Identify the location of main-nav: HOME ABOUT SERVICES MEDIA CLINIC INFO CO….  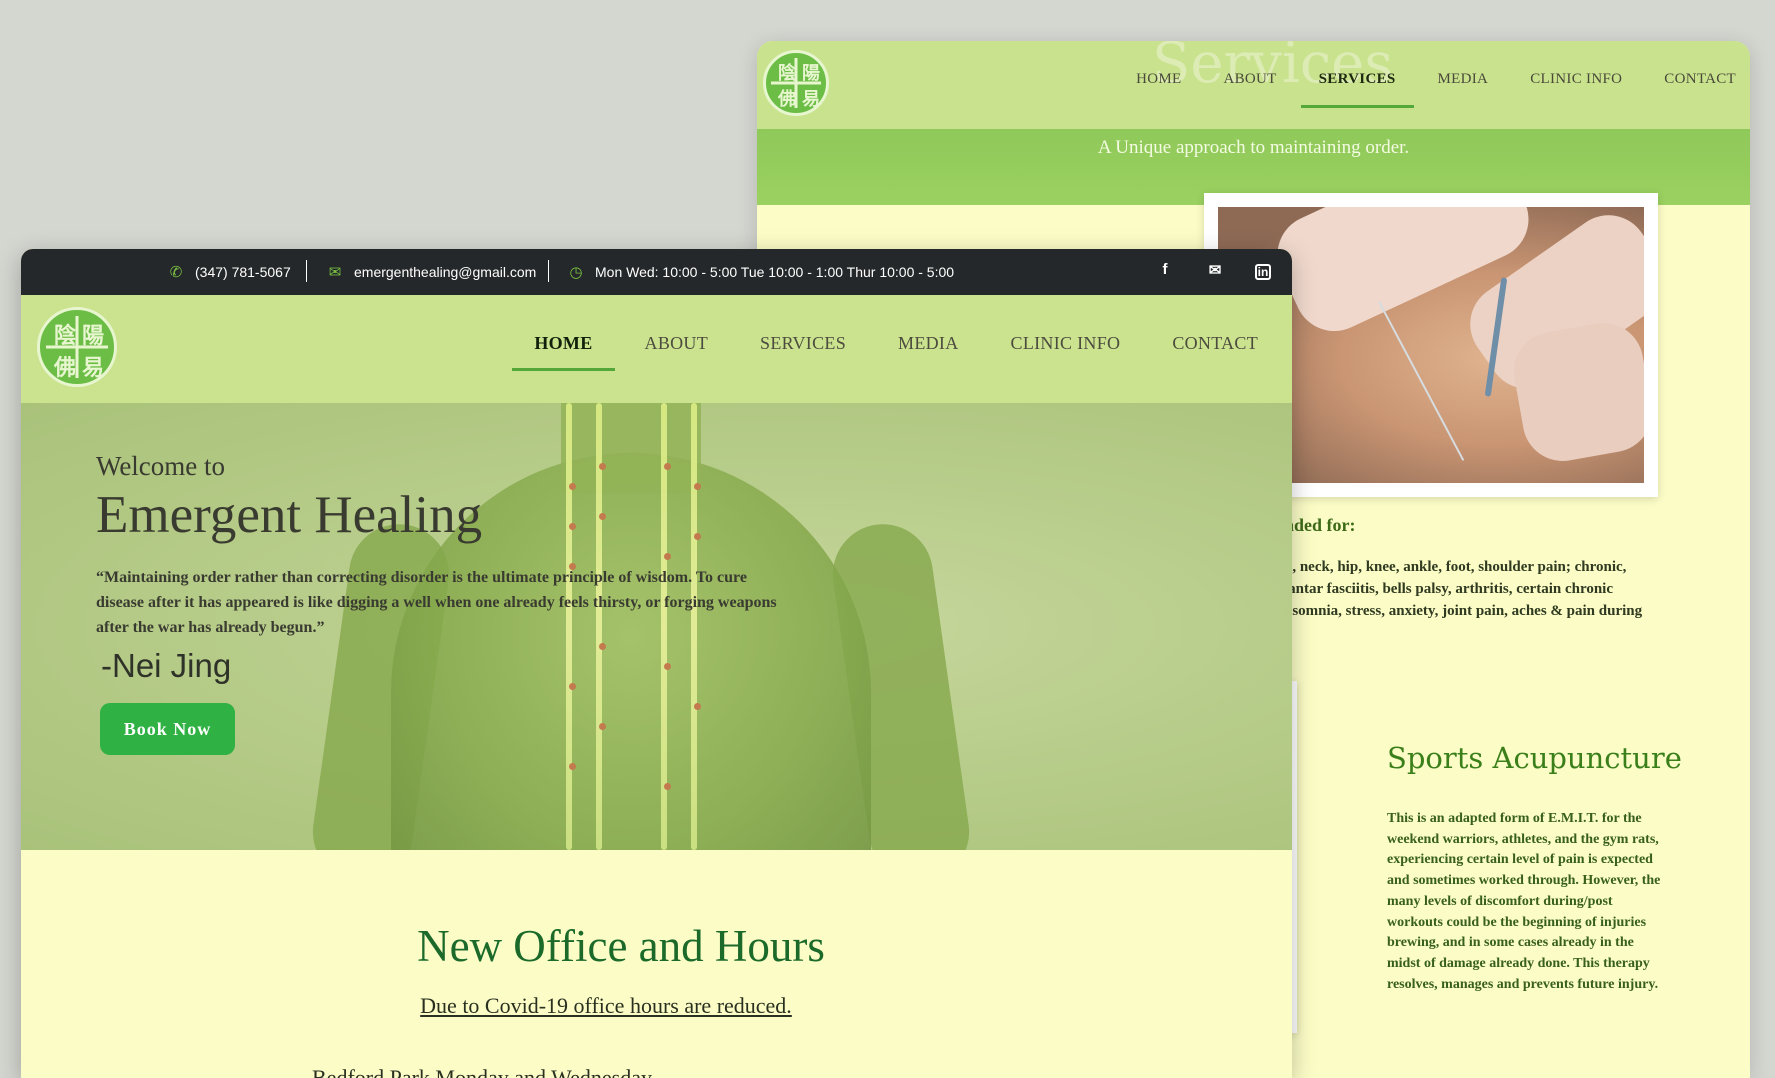
(885, 352).